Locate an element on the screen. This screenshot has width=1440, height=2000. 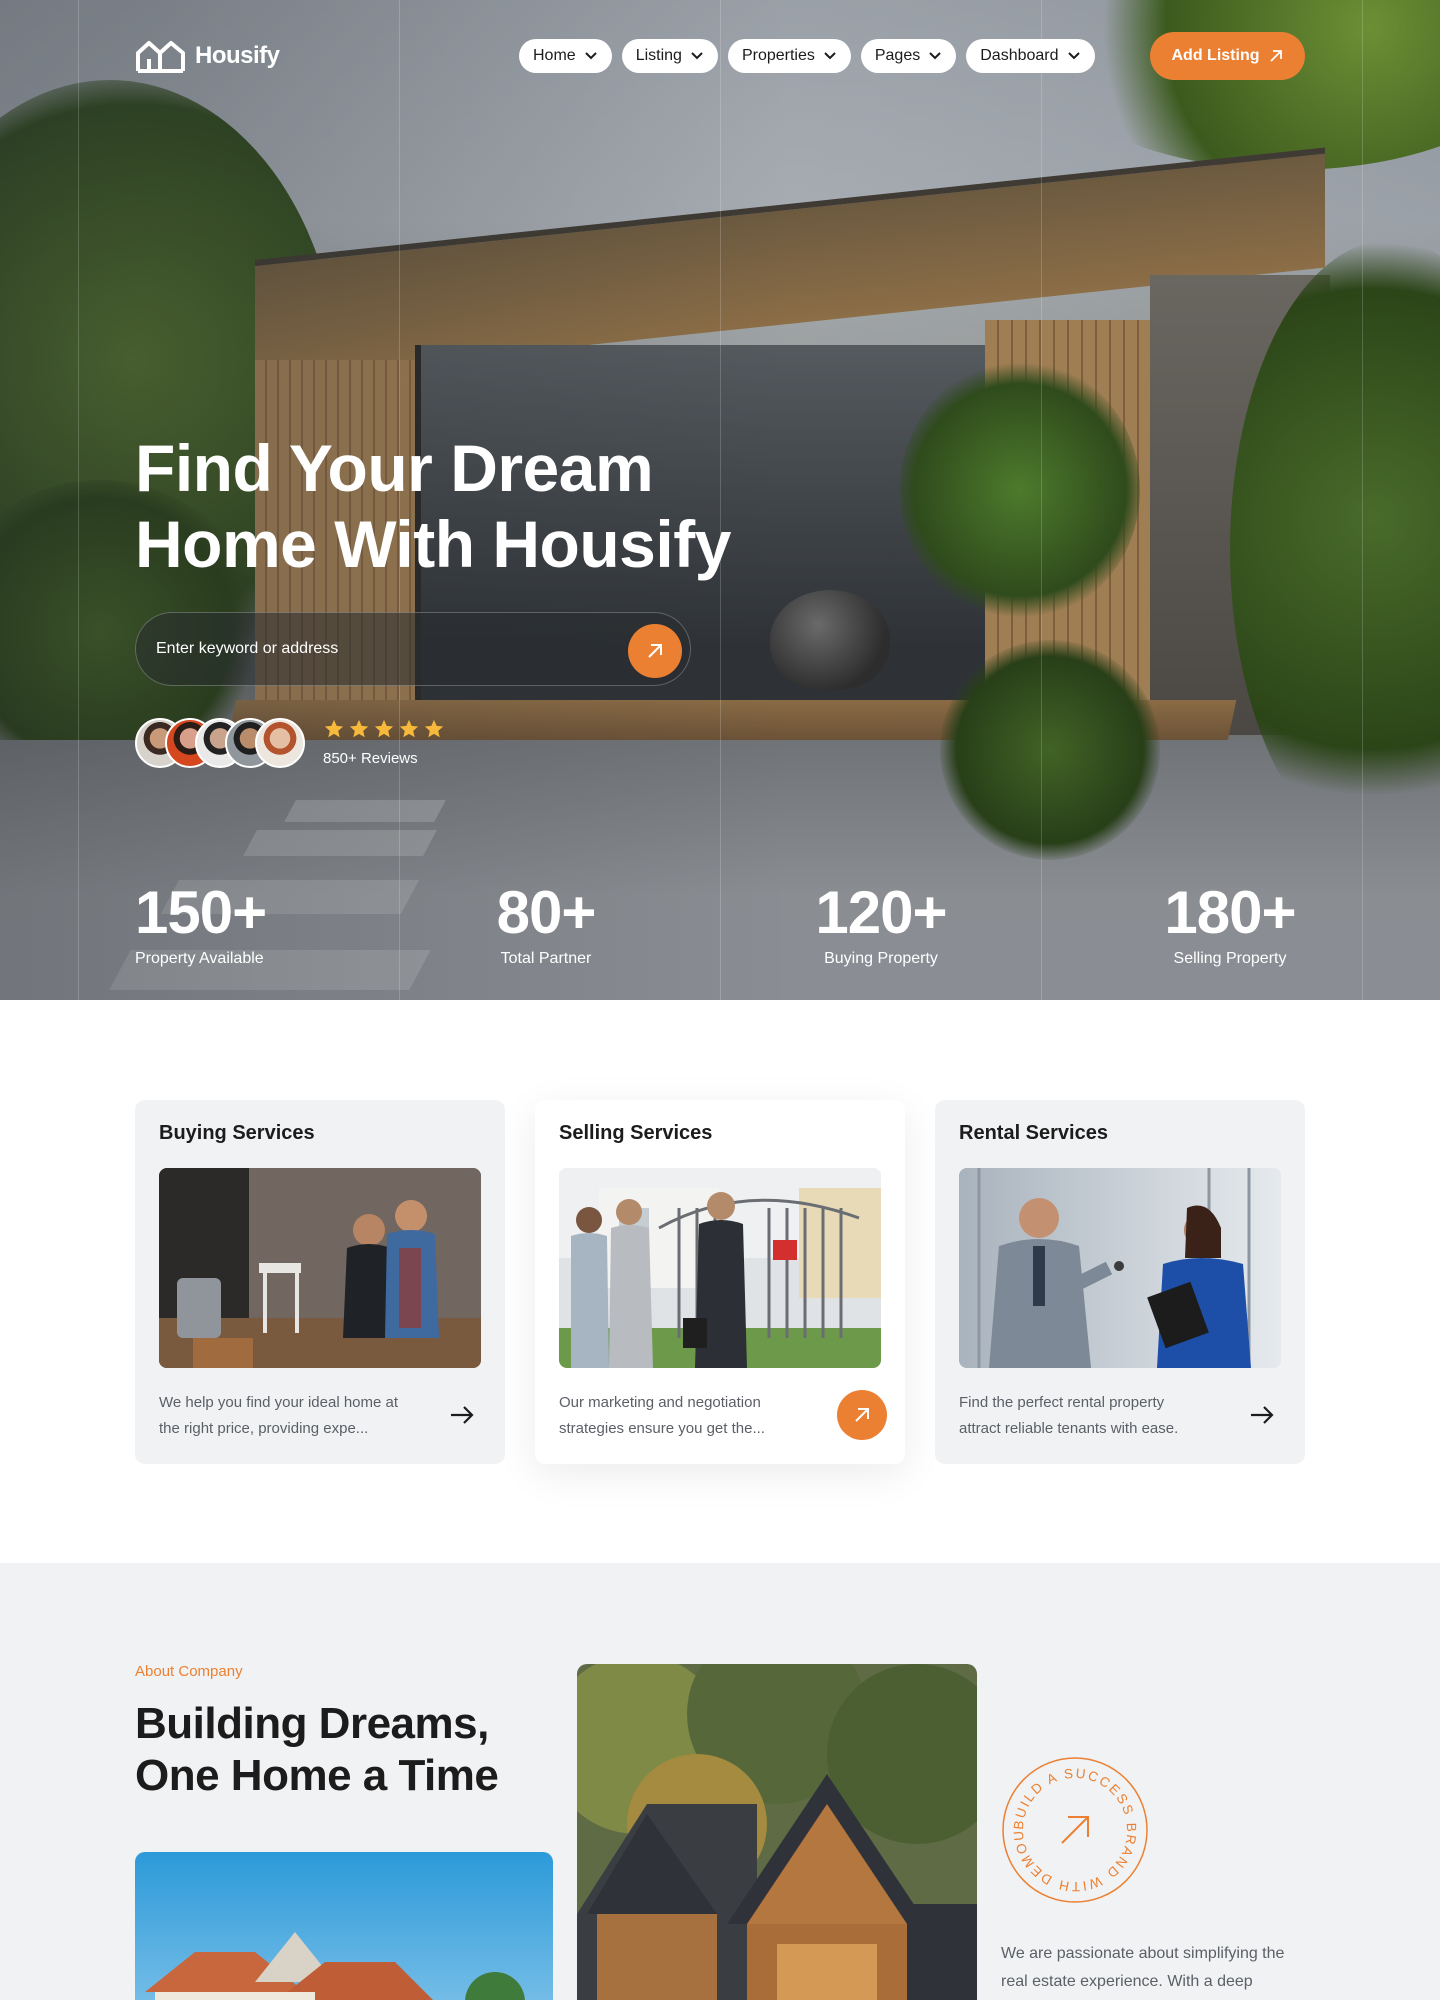
avatar is located at coordinates (280, 743).